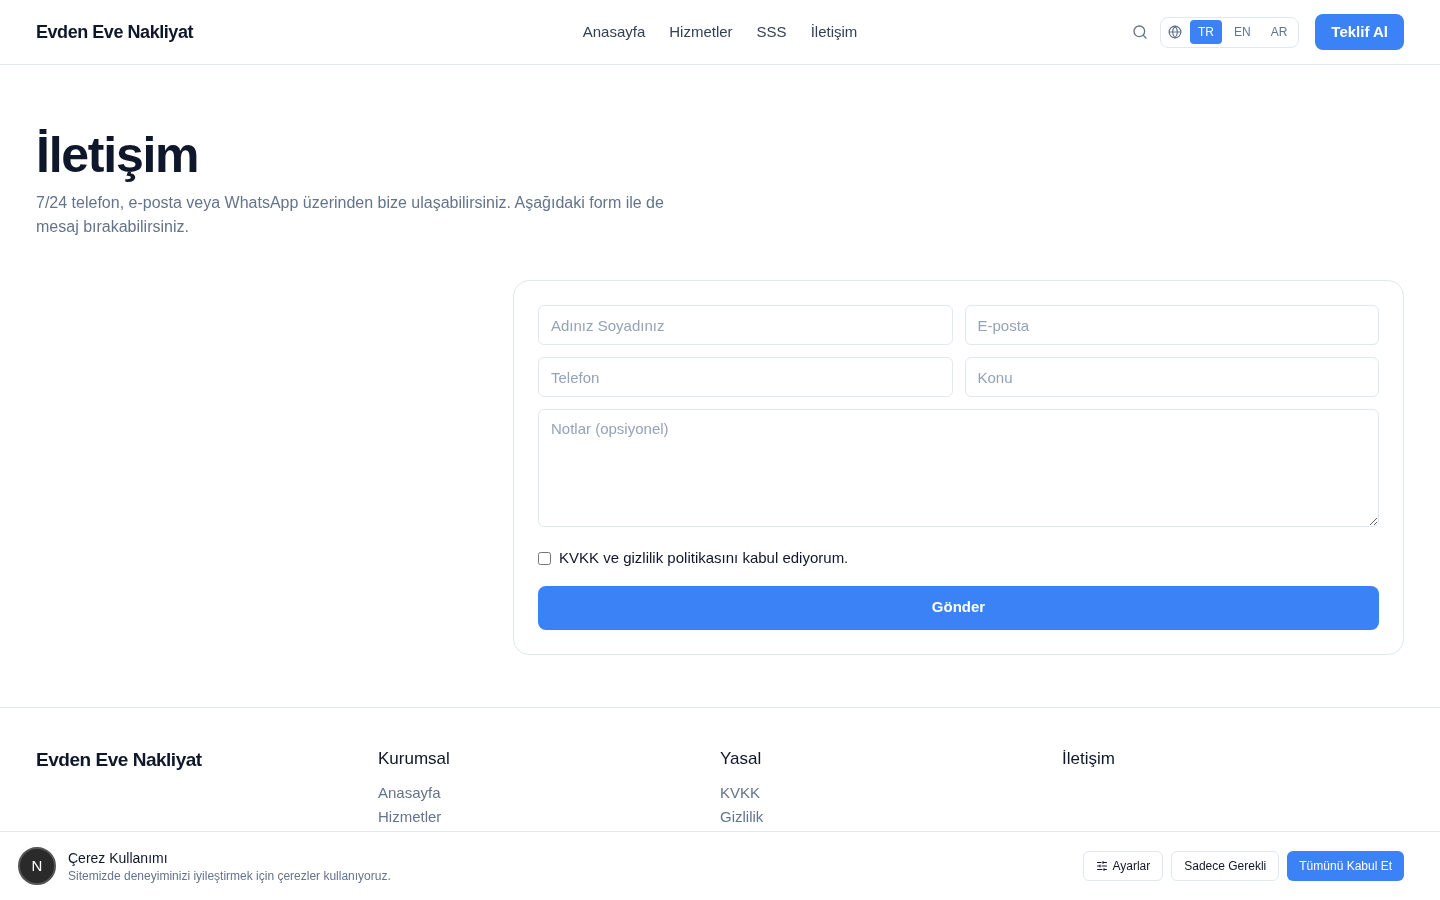 The height and width of the screenshot is (900, 1440). Describe the element at coordinates (119, 759) in the screenshot. I see `footer-brand: Evden Eve Nakliyat` at that location.